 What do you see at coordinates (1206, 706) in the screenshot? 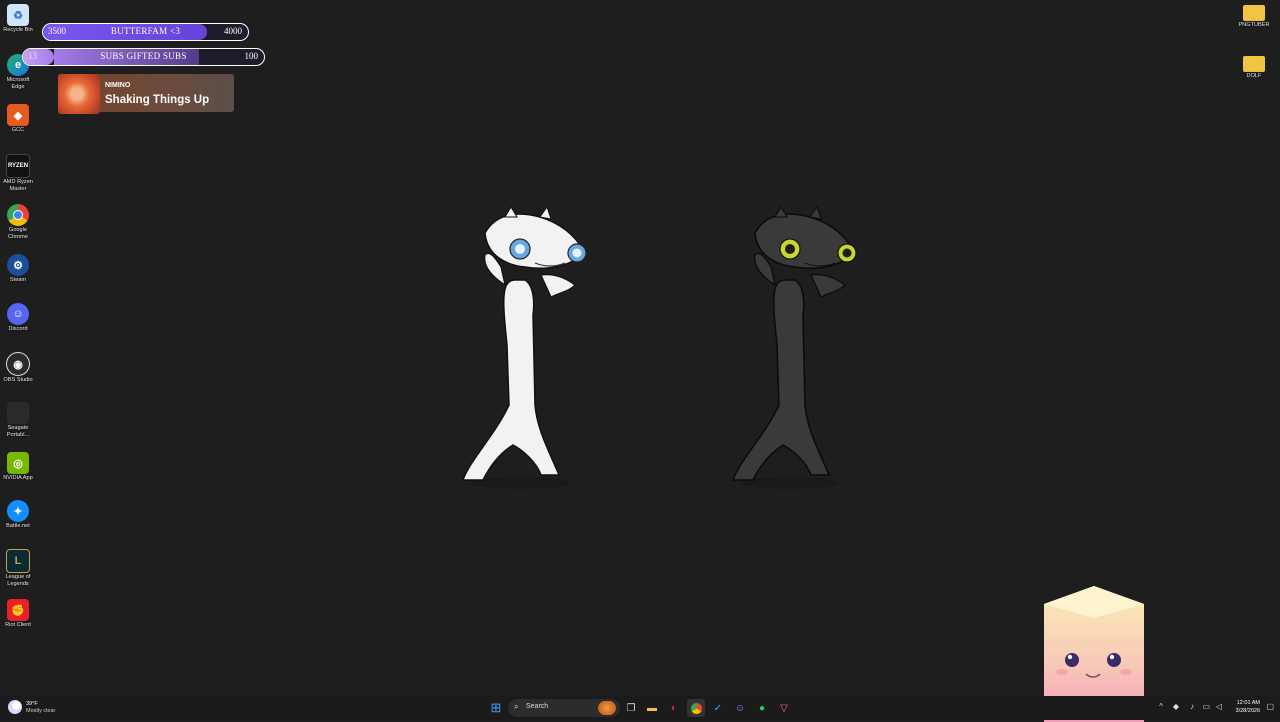
I see `network-icon: ▭` at bounding box center [1206, 706].